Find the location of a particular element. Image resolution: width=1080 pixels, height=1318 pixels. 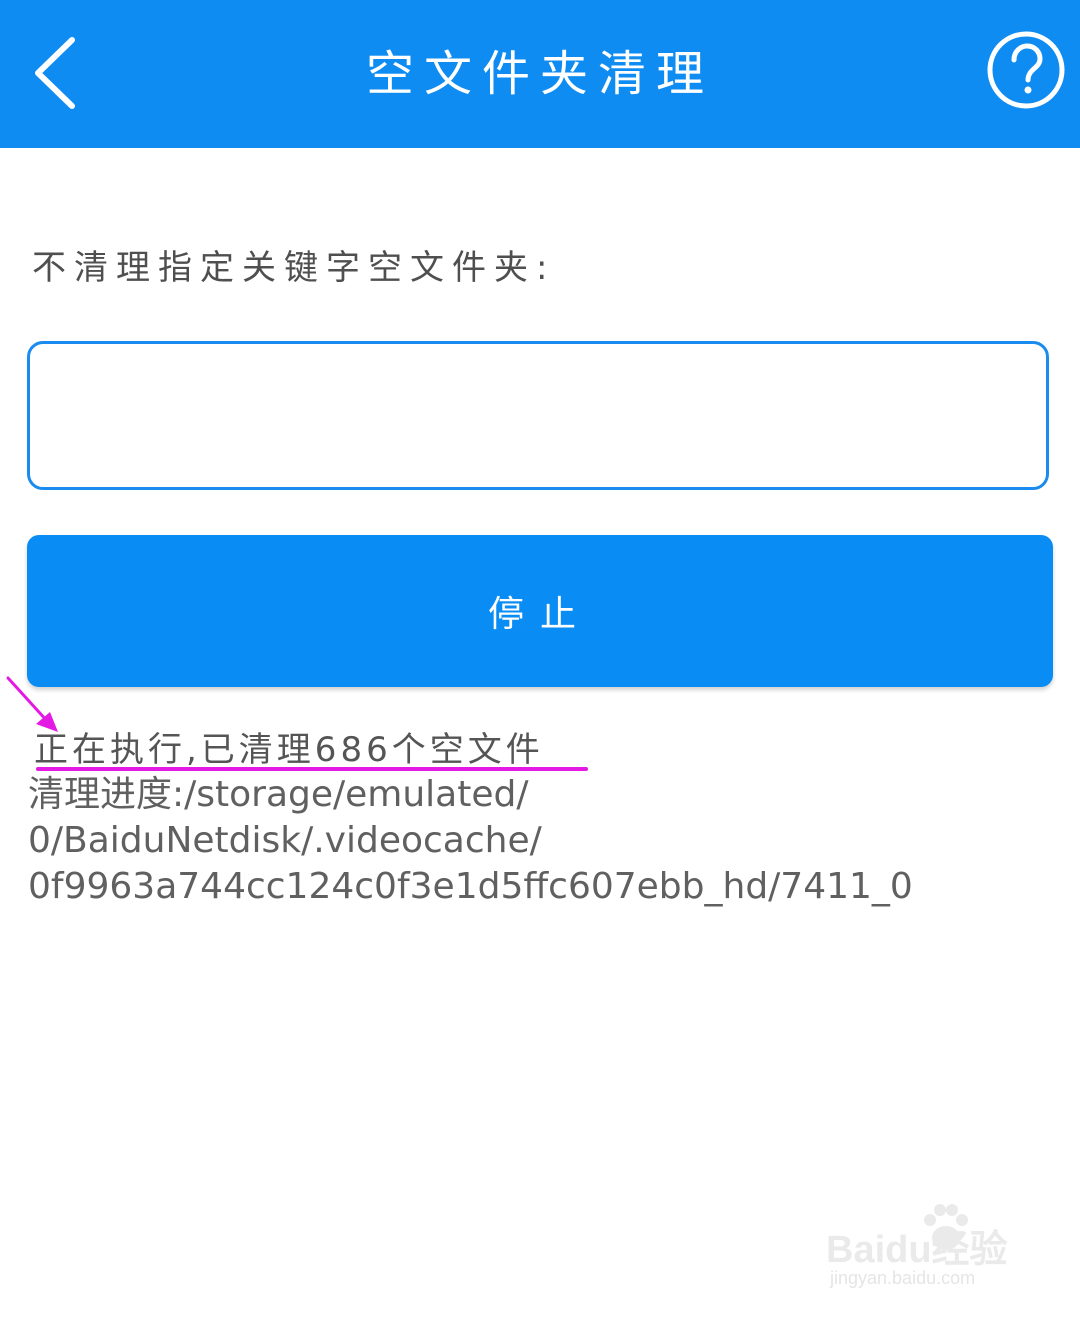

stop-button: 停止 is located at coordinates (540, 611).